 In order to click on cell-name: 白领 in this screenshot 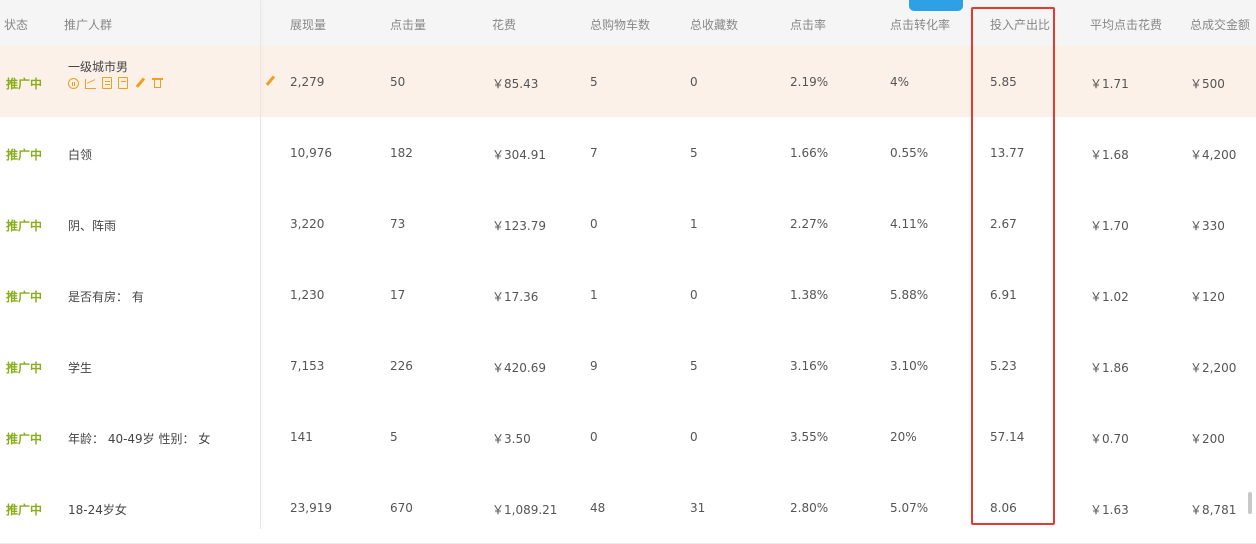, I will do `click(80, 155)`.